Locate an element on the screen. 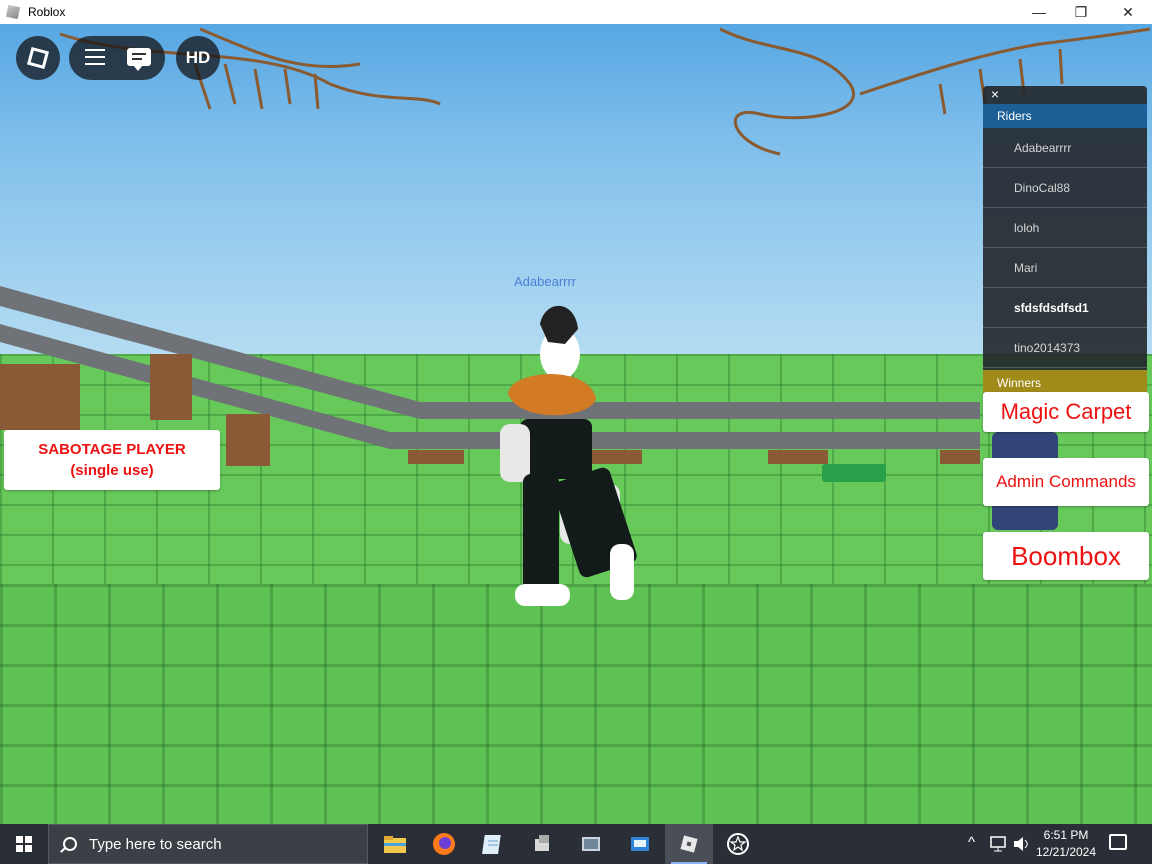 Image resolution: width=1152 pixels, height=864 pixels. volume-icon is located at coordinates (1022, 844).